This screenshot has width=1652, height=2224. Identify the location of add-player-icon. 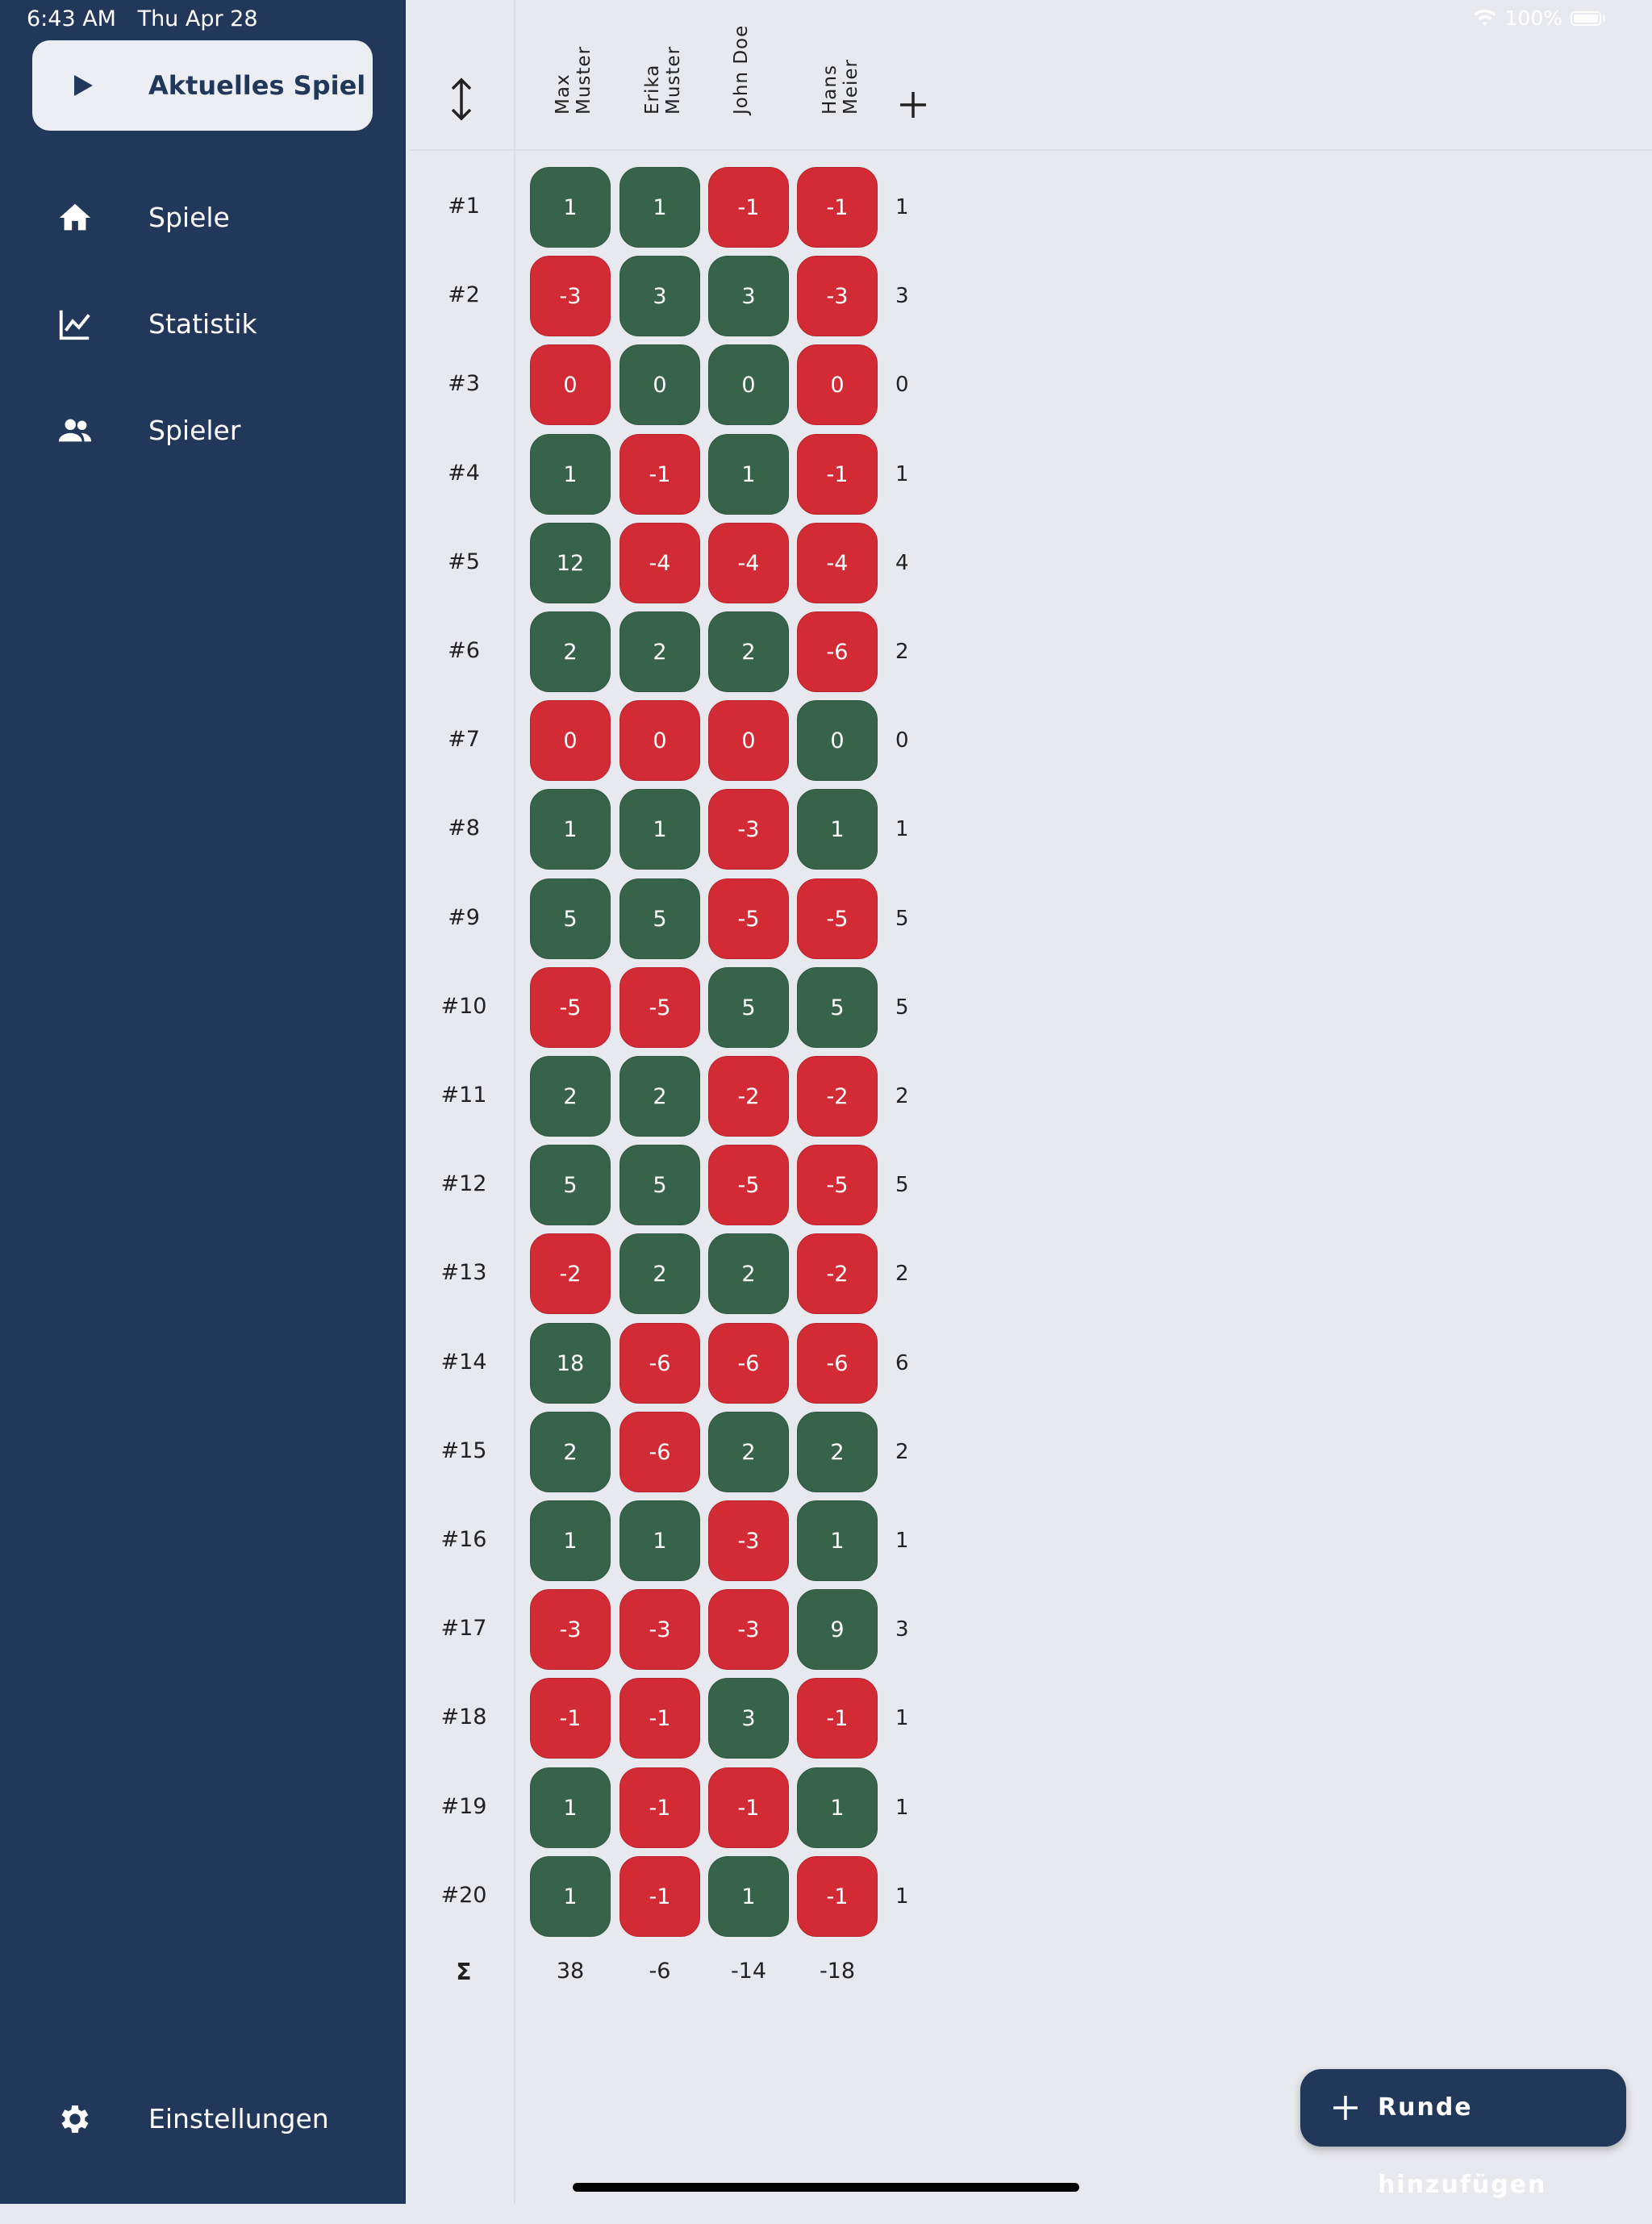
(913, 105).